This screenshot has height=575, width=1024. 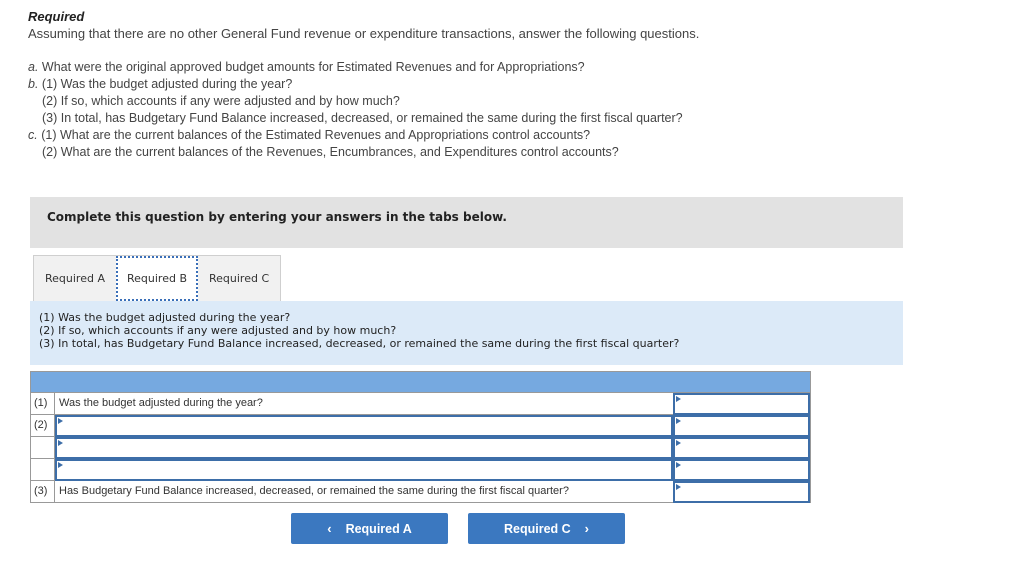 What do you see at coordinates (43, 492) in the screenshot?
I see `row-number: (3)` at bounding box center [43, 492].